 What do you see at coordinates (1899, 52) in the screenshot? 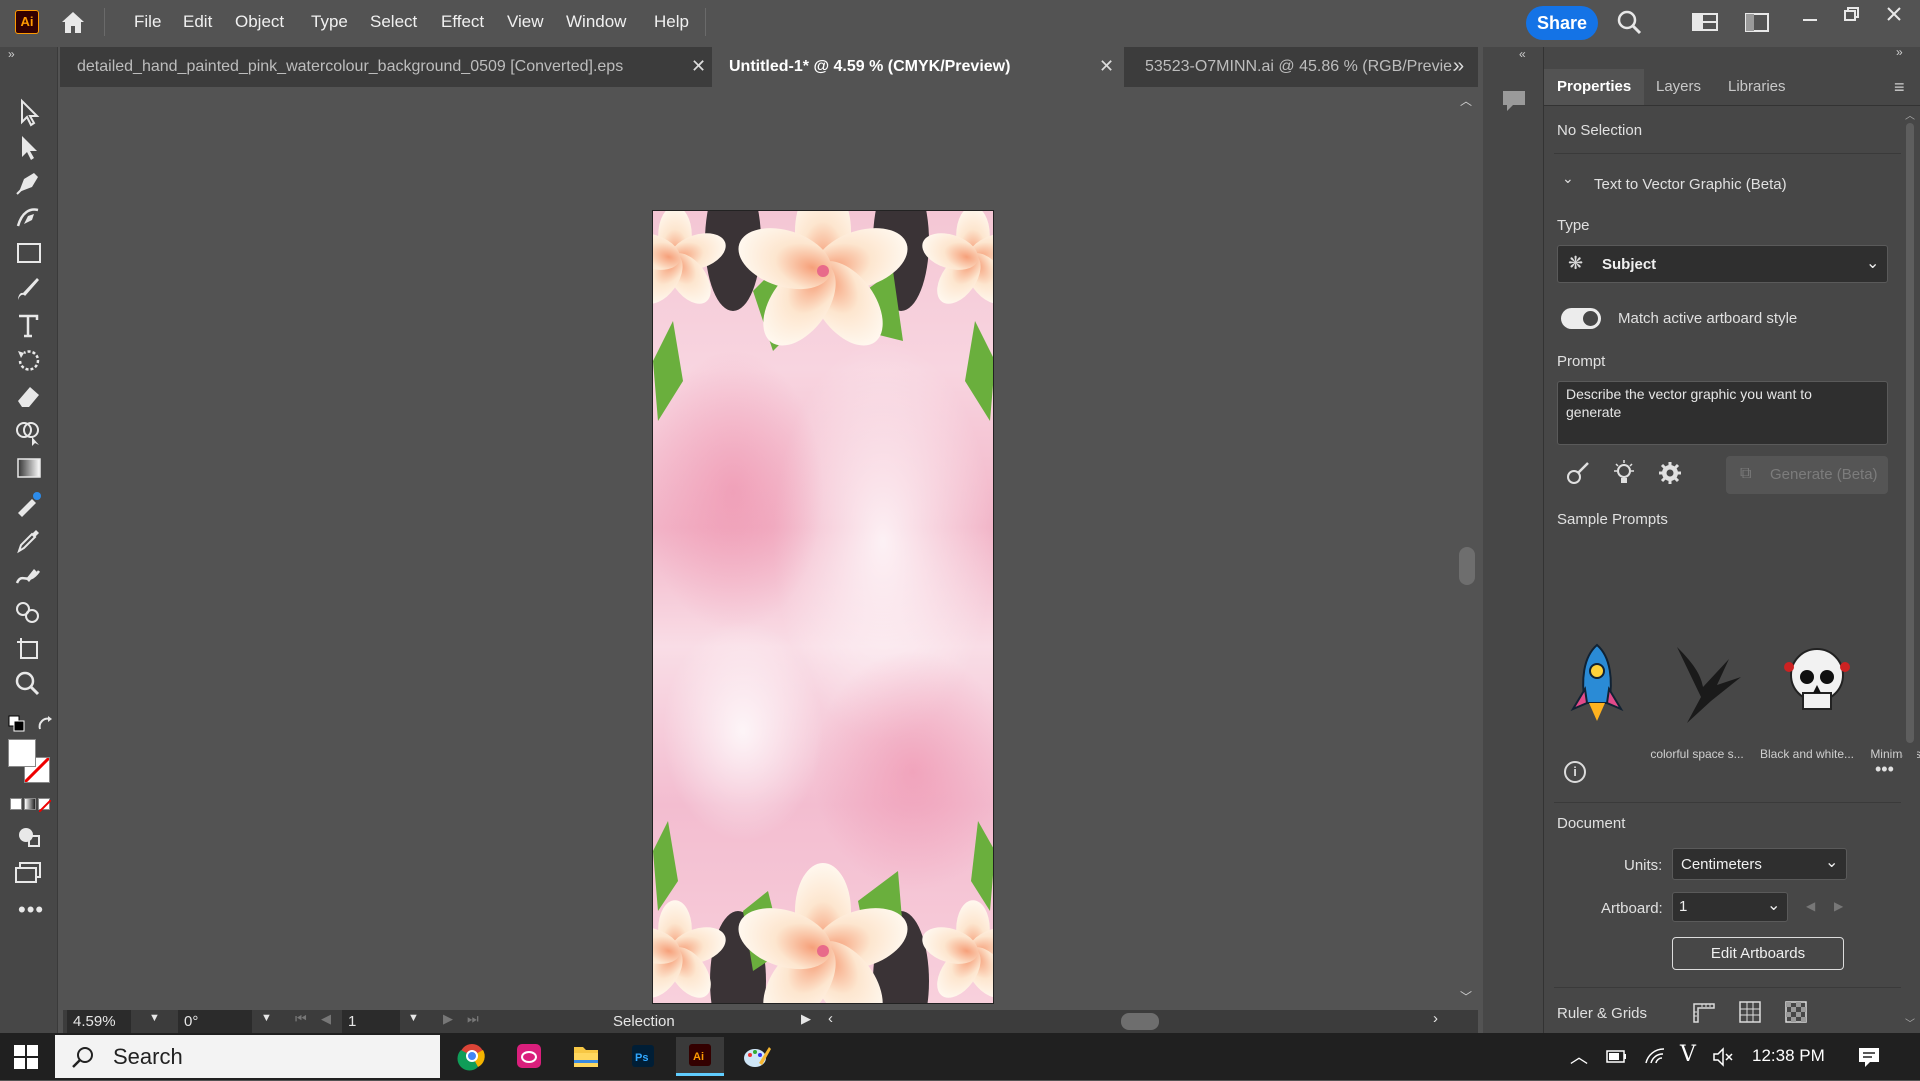
I see `collapse-panel-icon: »` at bounding box center [1899, 52].